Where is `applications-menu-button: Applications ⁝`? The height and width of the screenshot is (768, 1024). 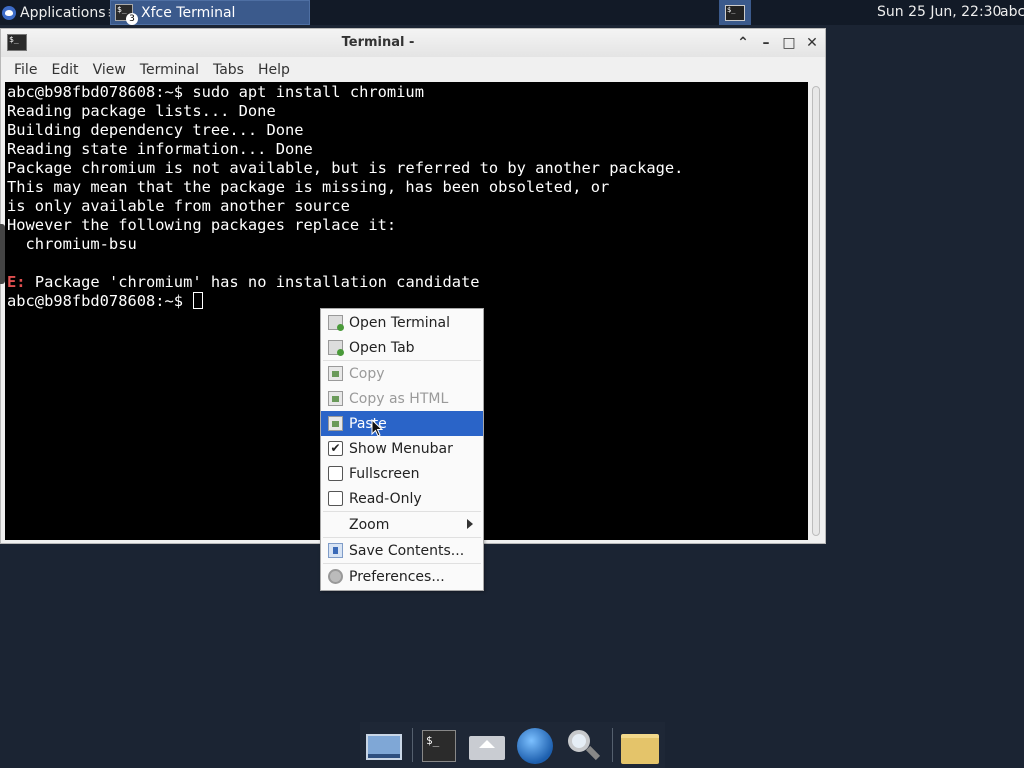
applications-menu-button: Applications ⁝ is located at coordinates (57, 12).